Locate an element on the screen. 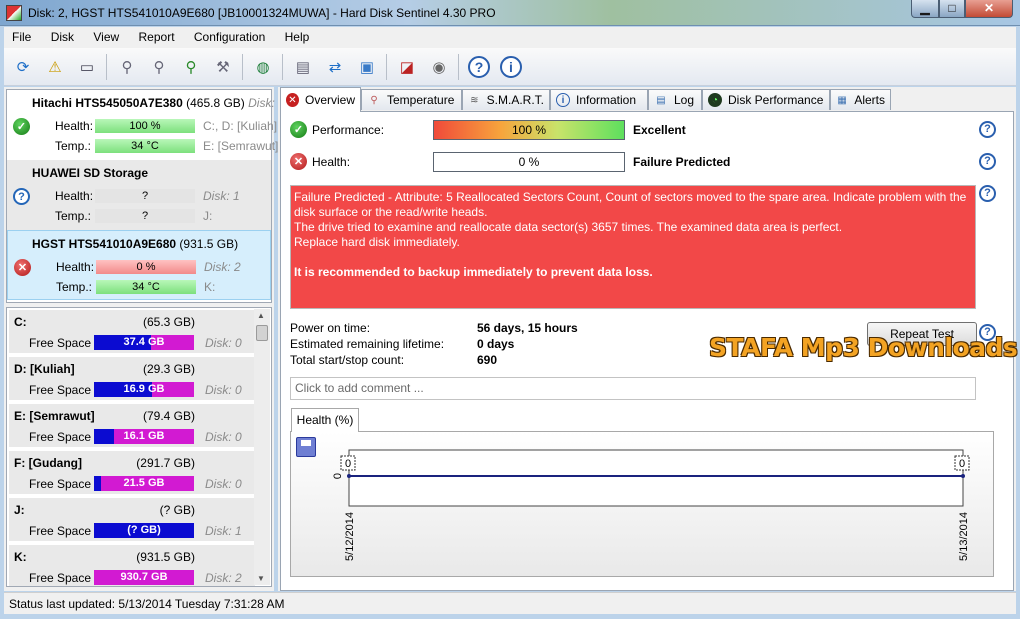 The image size is (1020, 619). free-space-value: (? GB) is located at coordinates (144, 530).